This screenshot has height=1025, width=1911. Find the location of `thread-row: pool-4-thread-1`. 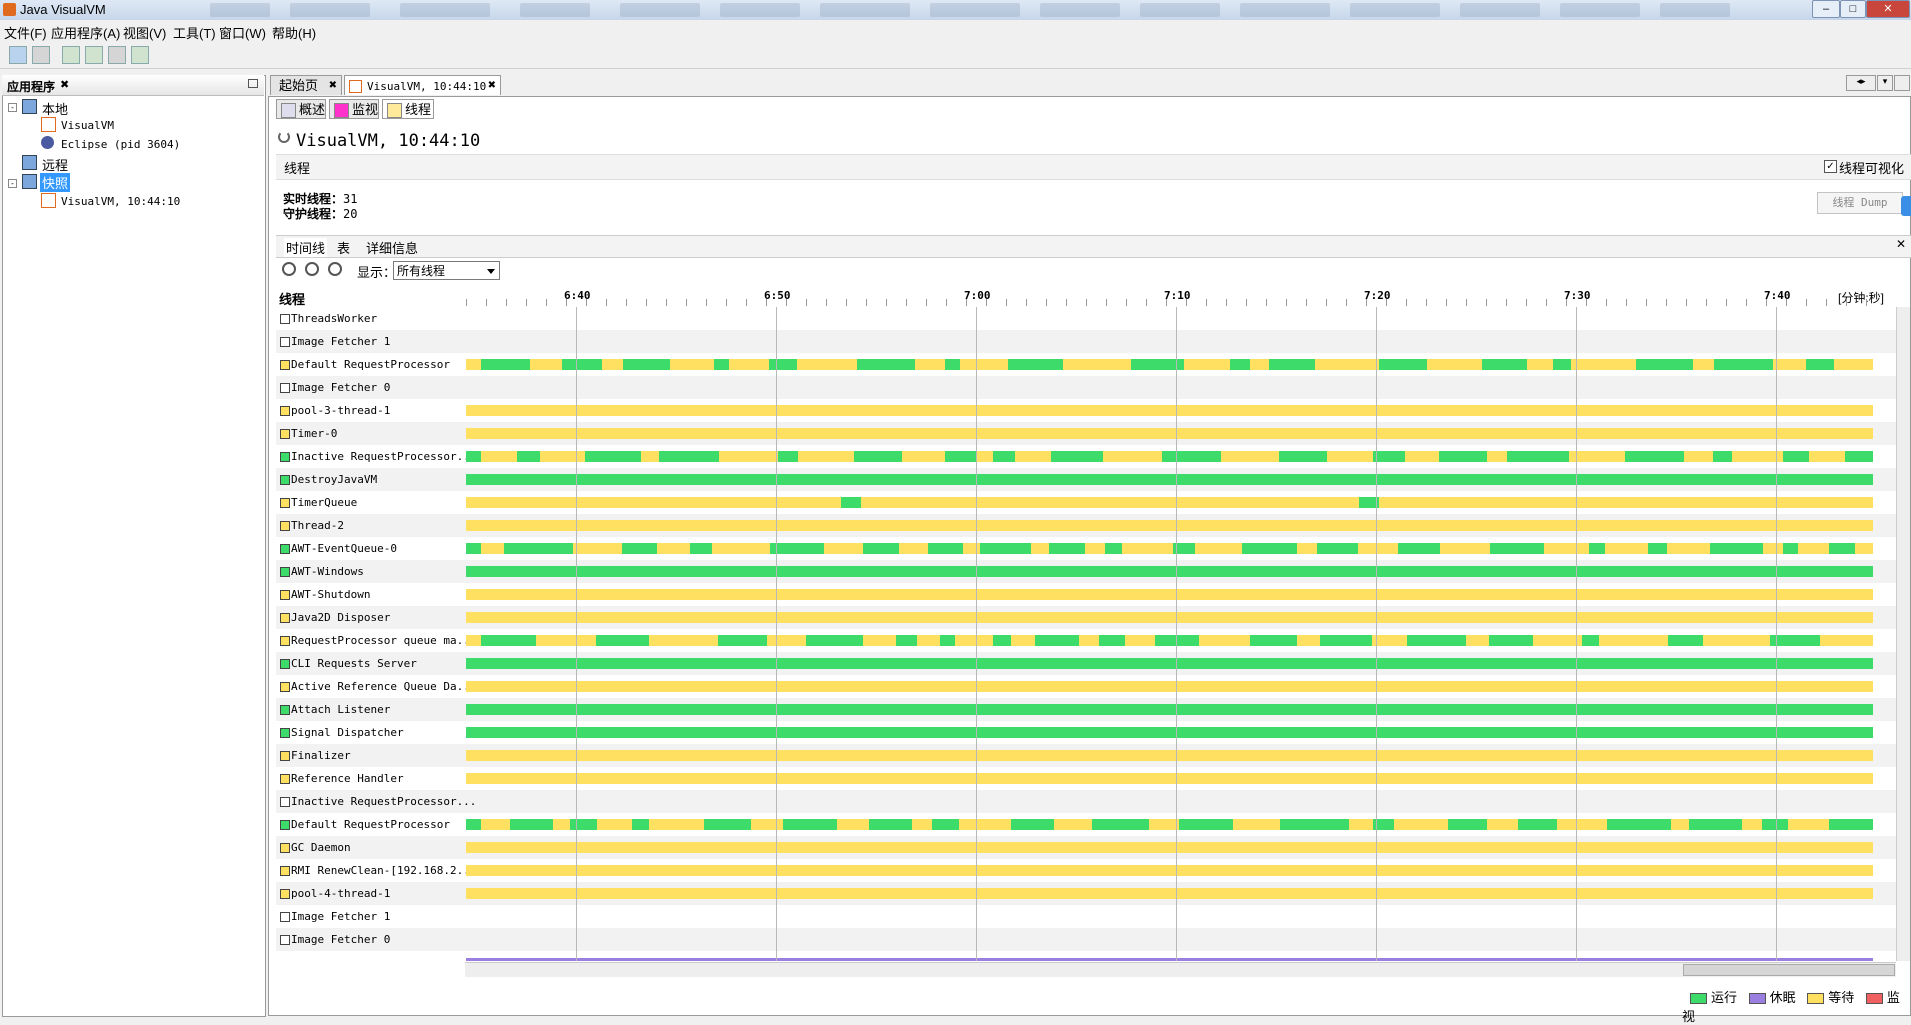

thread-row: pool-4-thread-1 is located at coordinates (1086, 893).